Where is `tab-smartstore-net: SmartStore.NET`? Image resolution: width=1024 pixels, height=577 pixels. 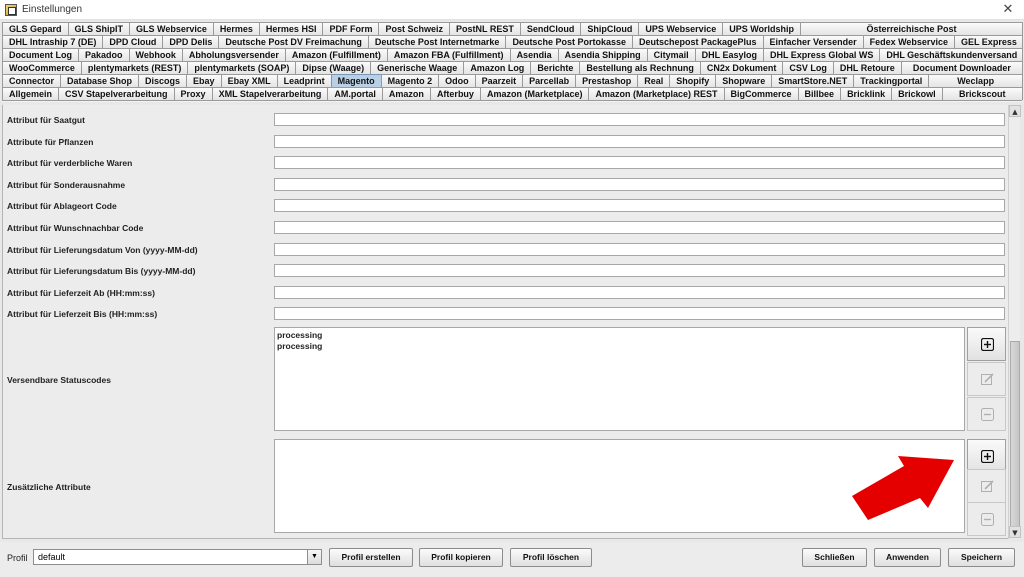 tab-smartstore-net: SmartStore.NET is located at coordinates (813, 80).